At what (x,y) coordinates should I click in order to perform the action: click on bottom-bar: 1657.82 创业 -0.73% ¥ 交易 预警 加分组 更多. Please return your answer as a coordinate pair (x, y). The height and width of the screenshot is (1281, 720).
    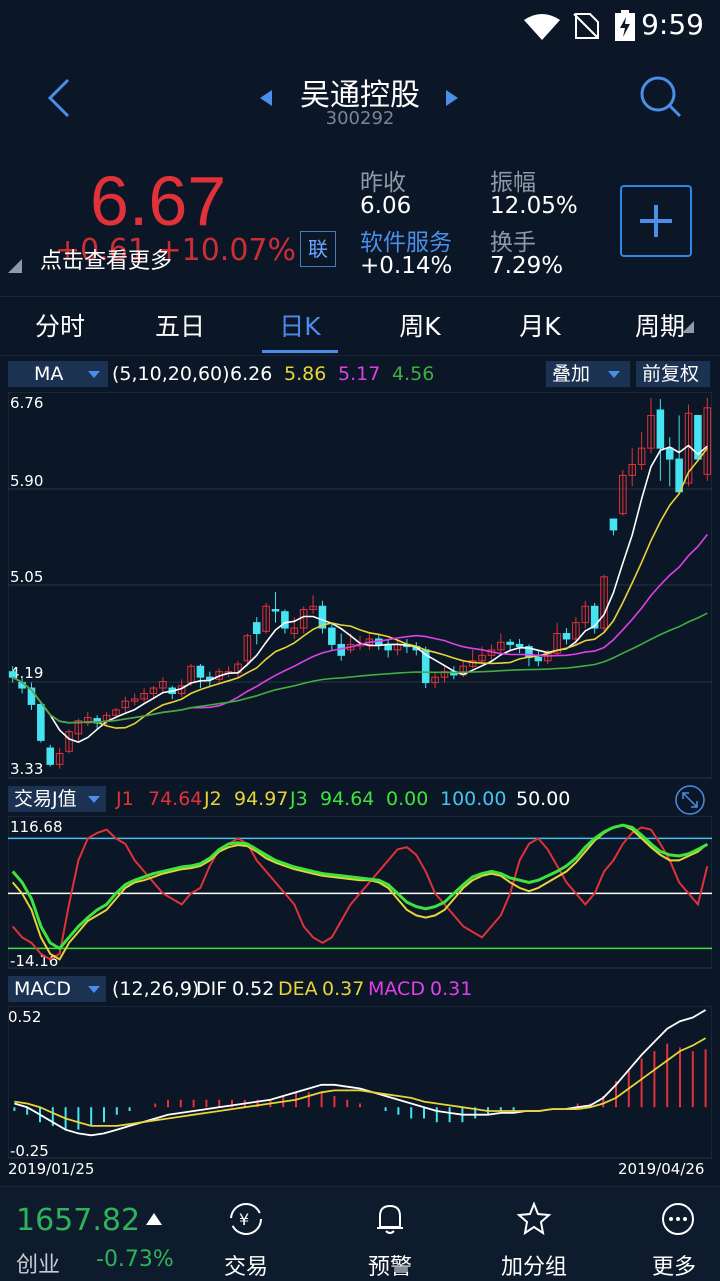
    Looking at the image, I should click on (360, 1233).